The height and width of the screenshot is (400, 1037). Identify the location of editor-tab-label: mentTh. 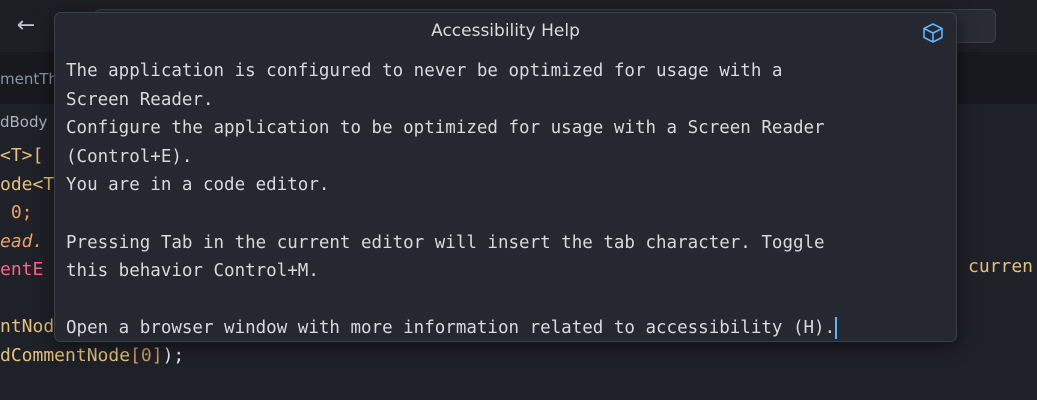
(29, 79).